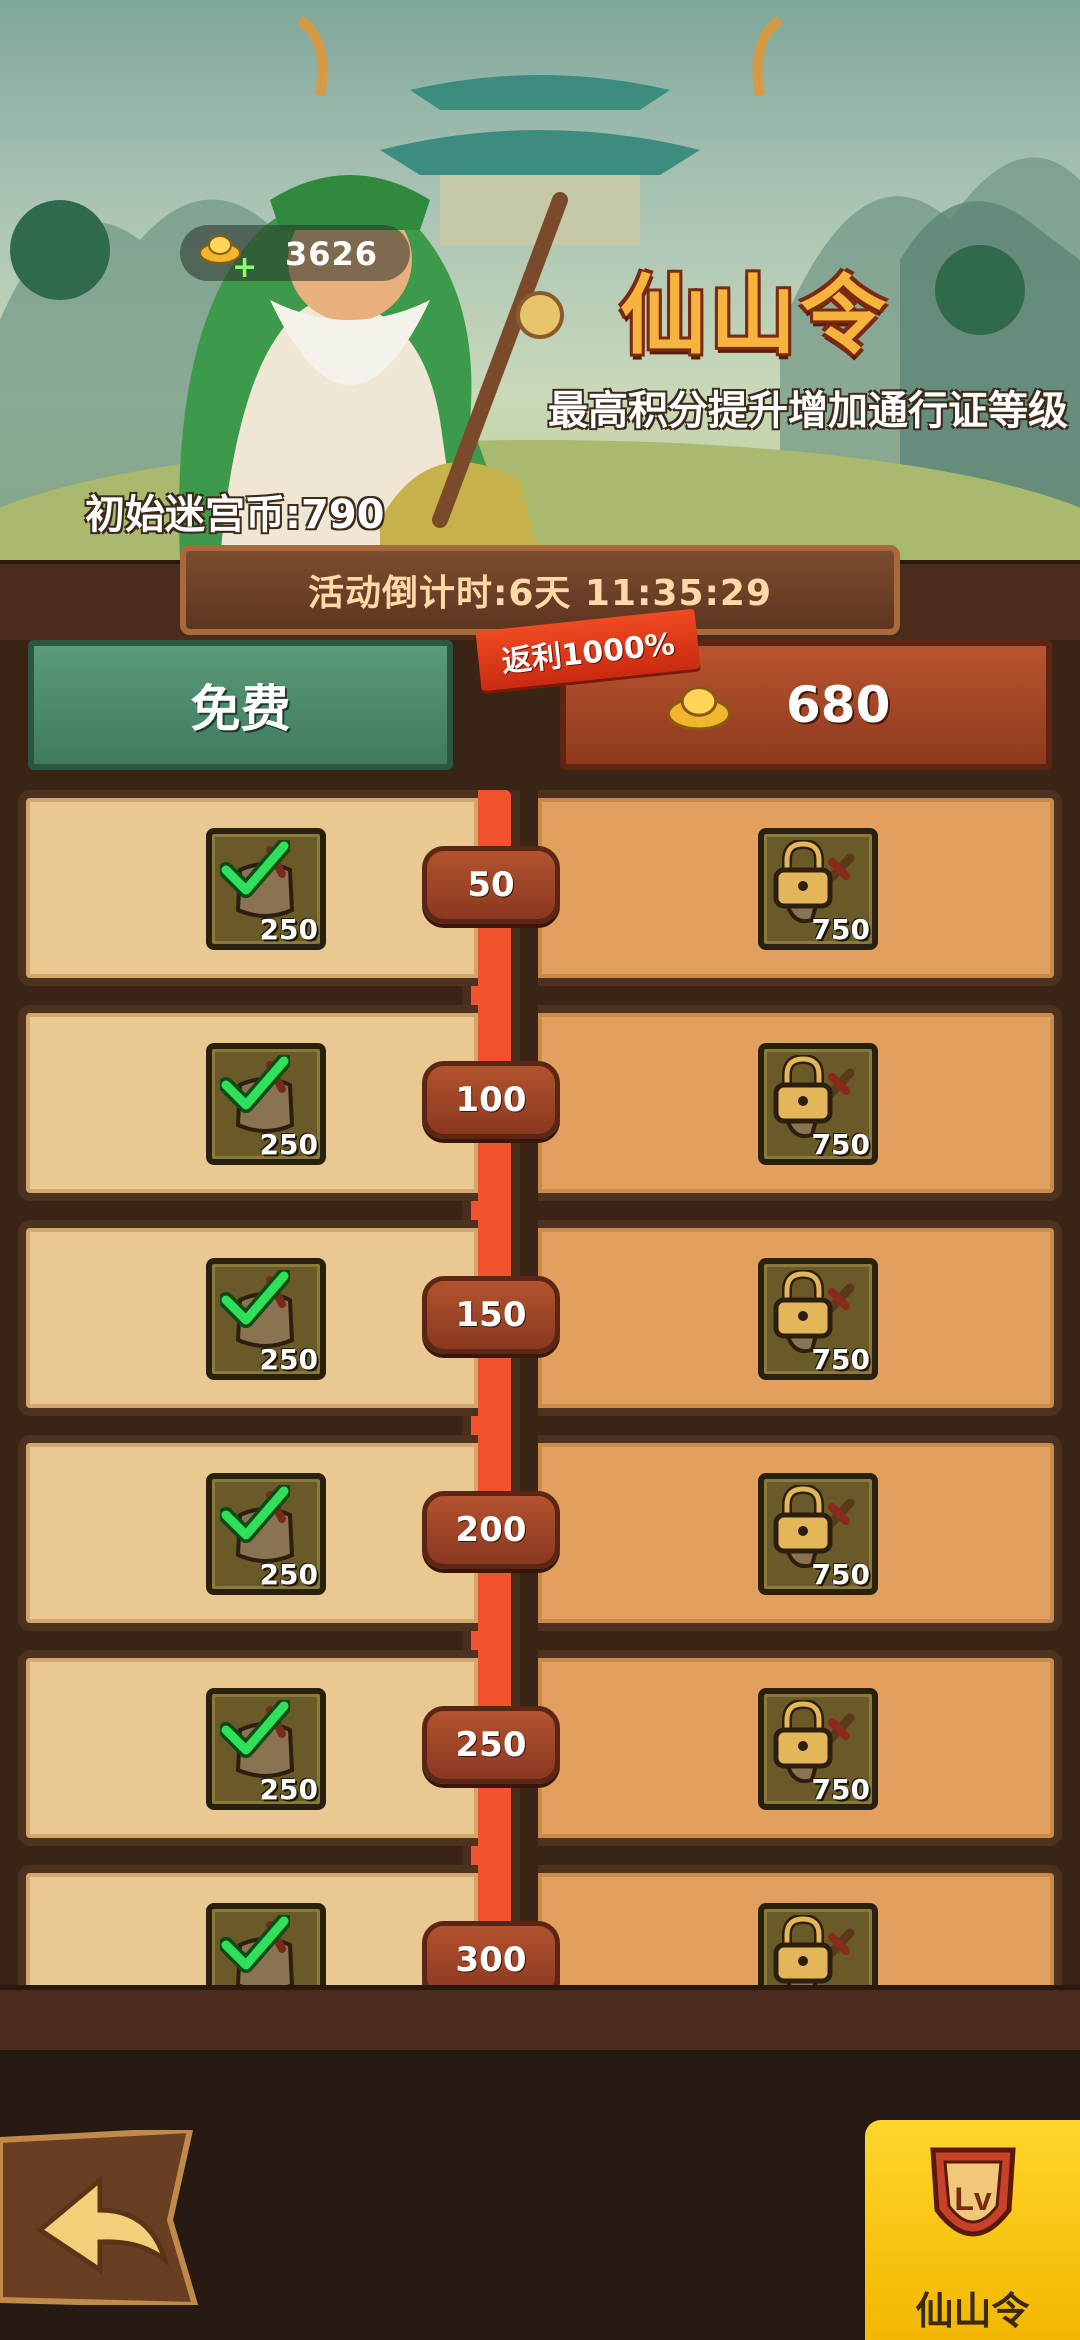  I want to click on gold-balance: + 3626, so click(295, 254).